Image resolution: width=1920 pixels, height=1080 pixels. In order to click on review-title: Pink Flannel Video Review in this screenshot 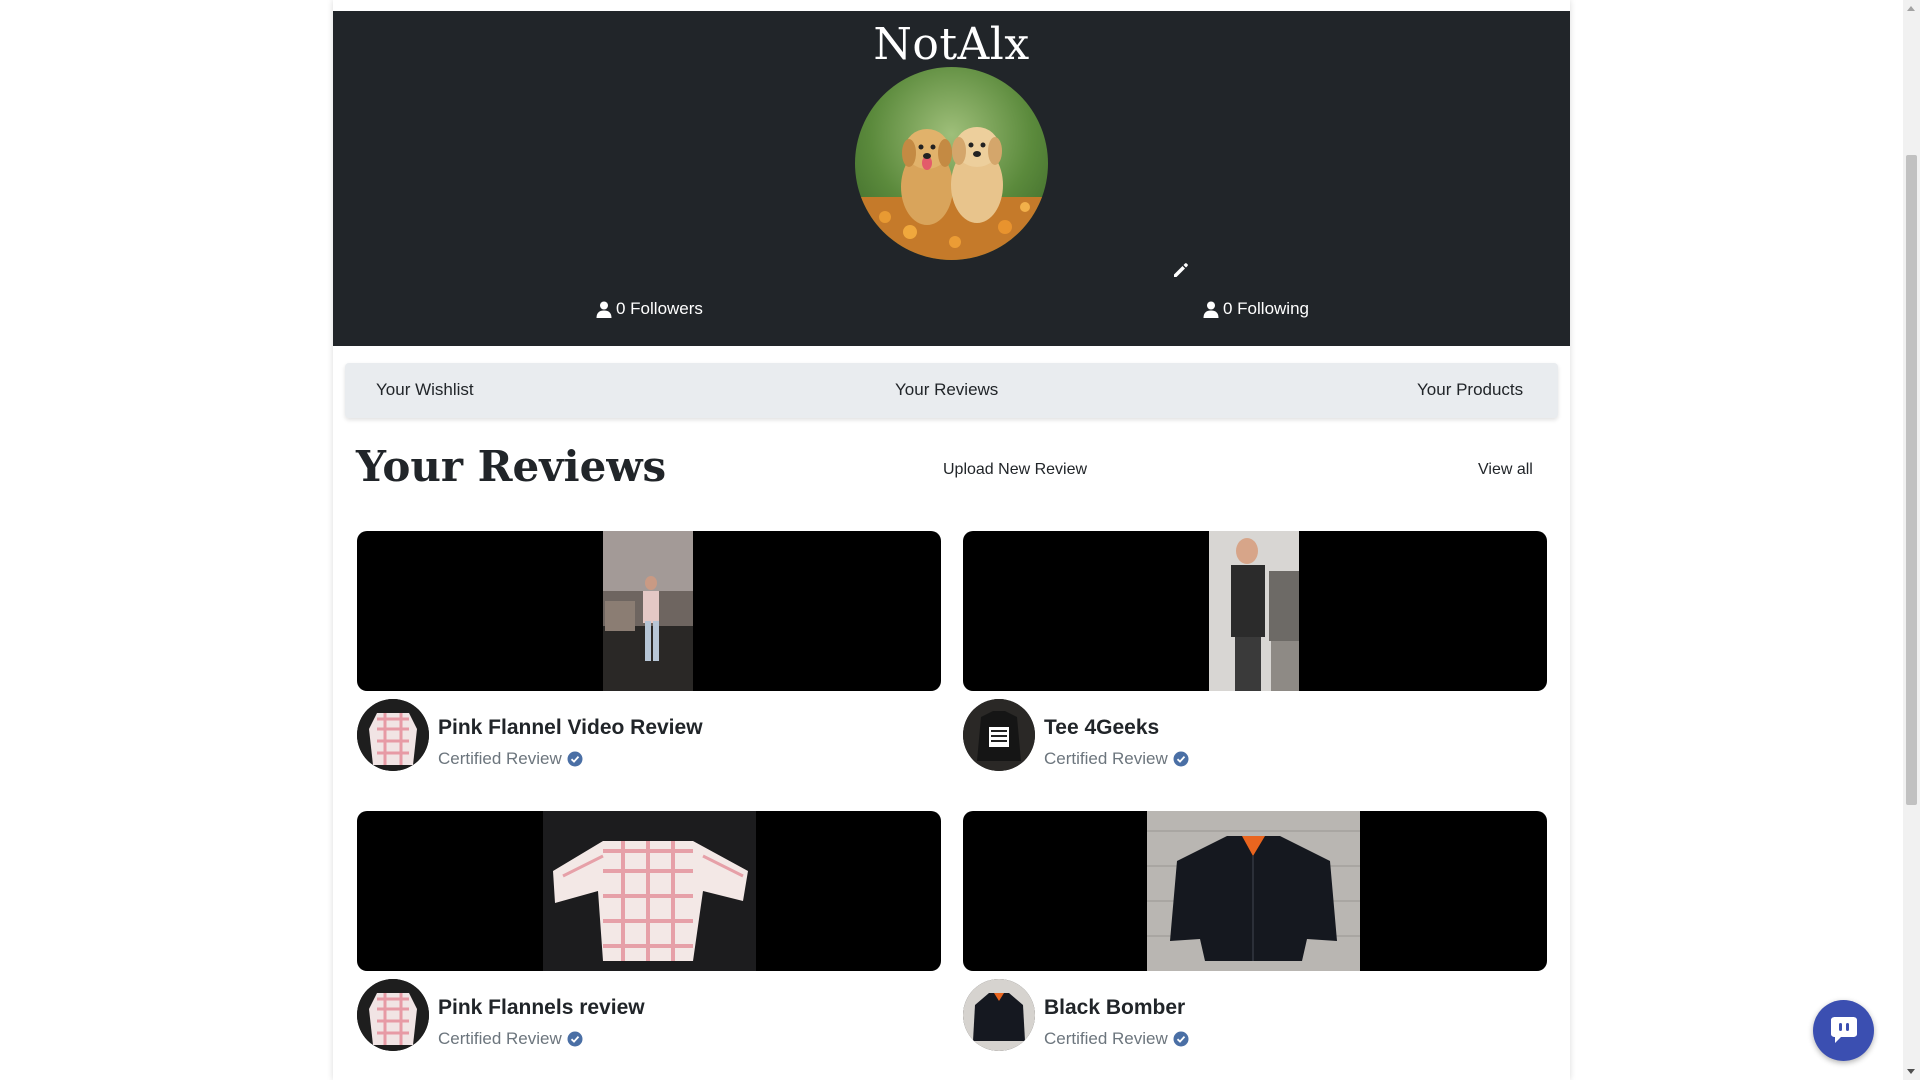, I will do `click(570, 728)`.